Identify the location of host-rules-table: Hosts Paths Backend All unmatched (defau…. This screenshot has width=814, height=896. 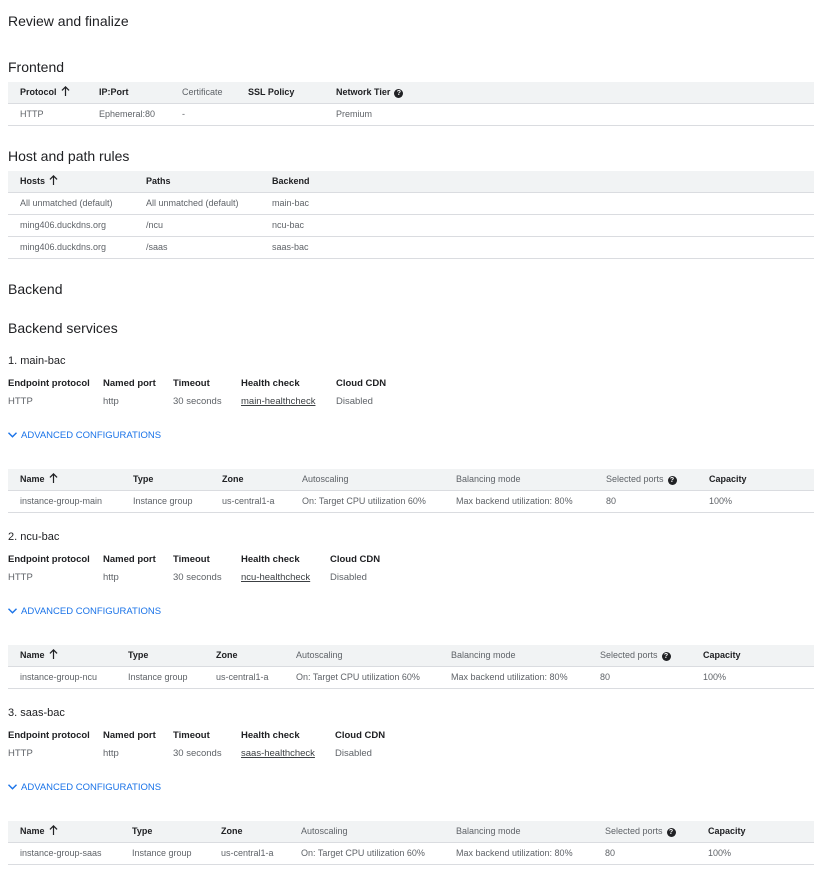
(411, 215).